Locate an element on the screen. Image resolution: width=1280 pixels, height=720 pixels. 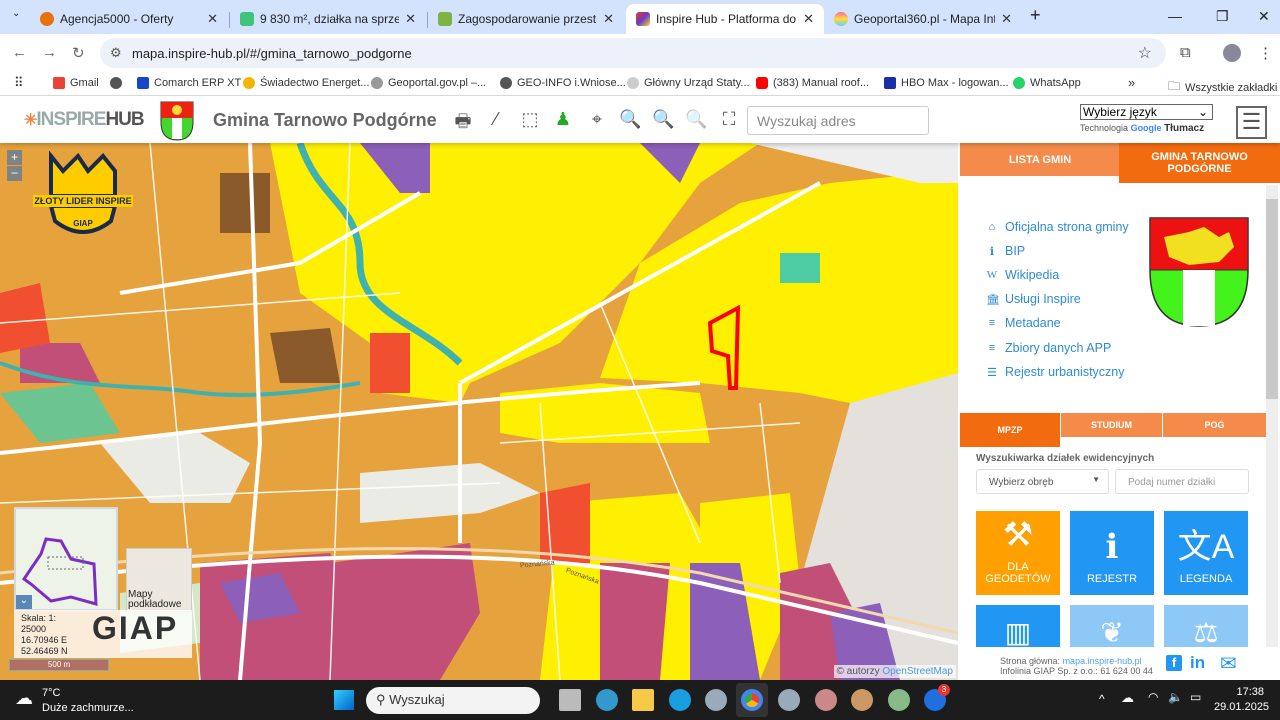
tab-dzialka: 9 830 m², działka na sprzedaż ✕ is located at coordinates (328, 19).